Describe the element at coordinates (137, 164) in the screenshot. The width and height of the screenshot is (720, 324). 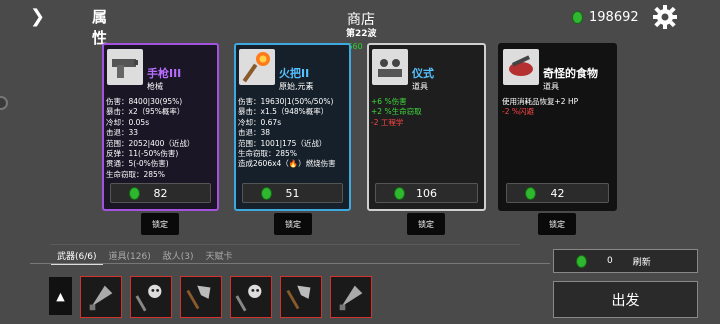
I see `stat-line: 贯通：5(-0%伤害)` at that location.